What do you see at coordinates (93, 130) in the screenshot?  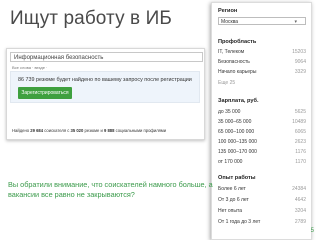 I see `results-text-2: резюме и` at bounding box center [93, 130].